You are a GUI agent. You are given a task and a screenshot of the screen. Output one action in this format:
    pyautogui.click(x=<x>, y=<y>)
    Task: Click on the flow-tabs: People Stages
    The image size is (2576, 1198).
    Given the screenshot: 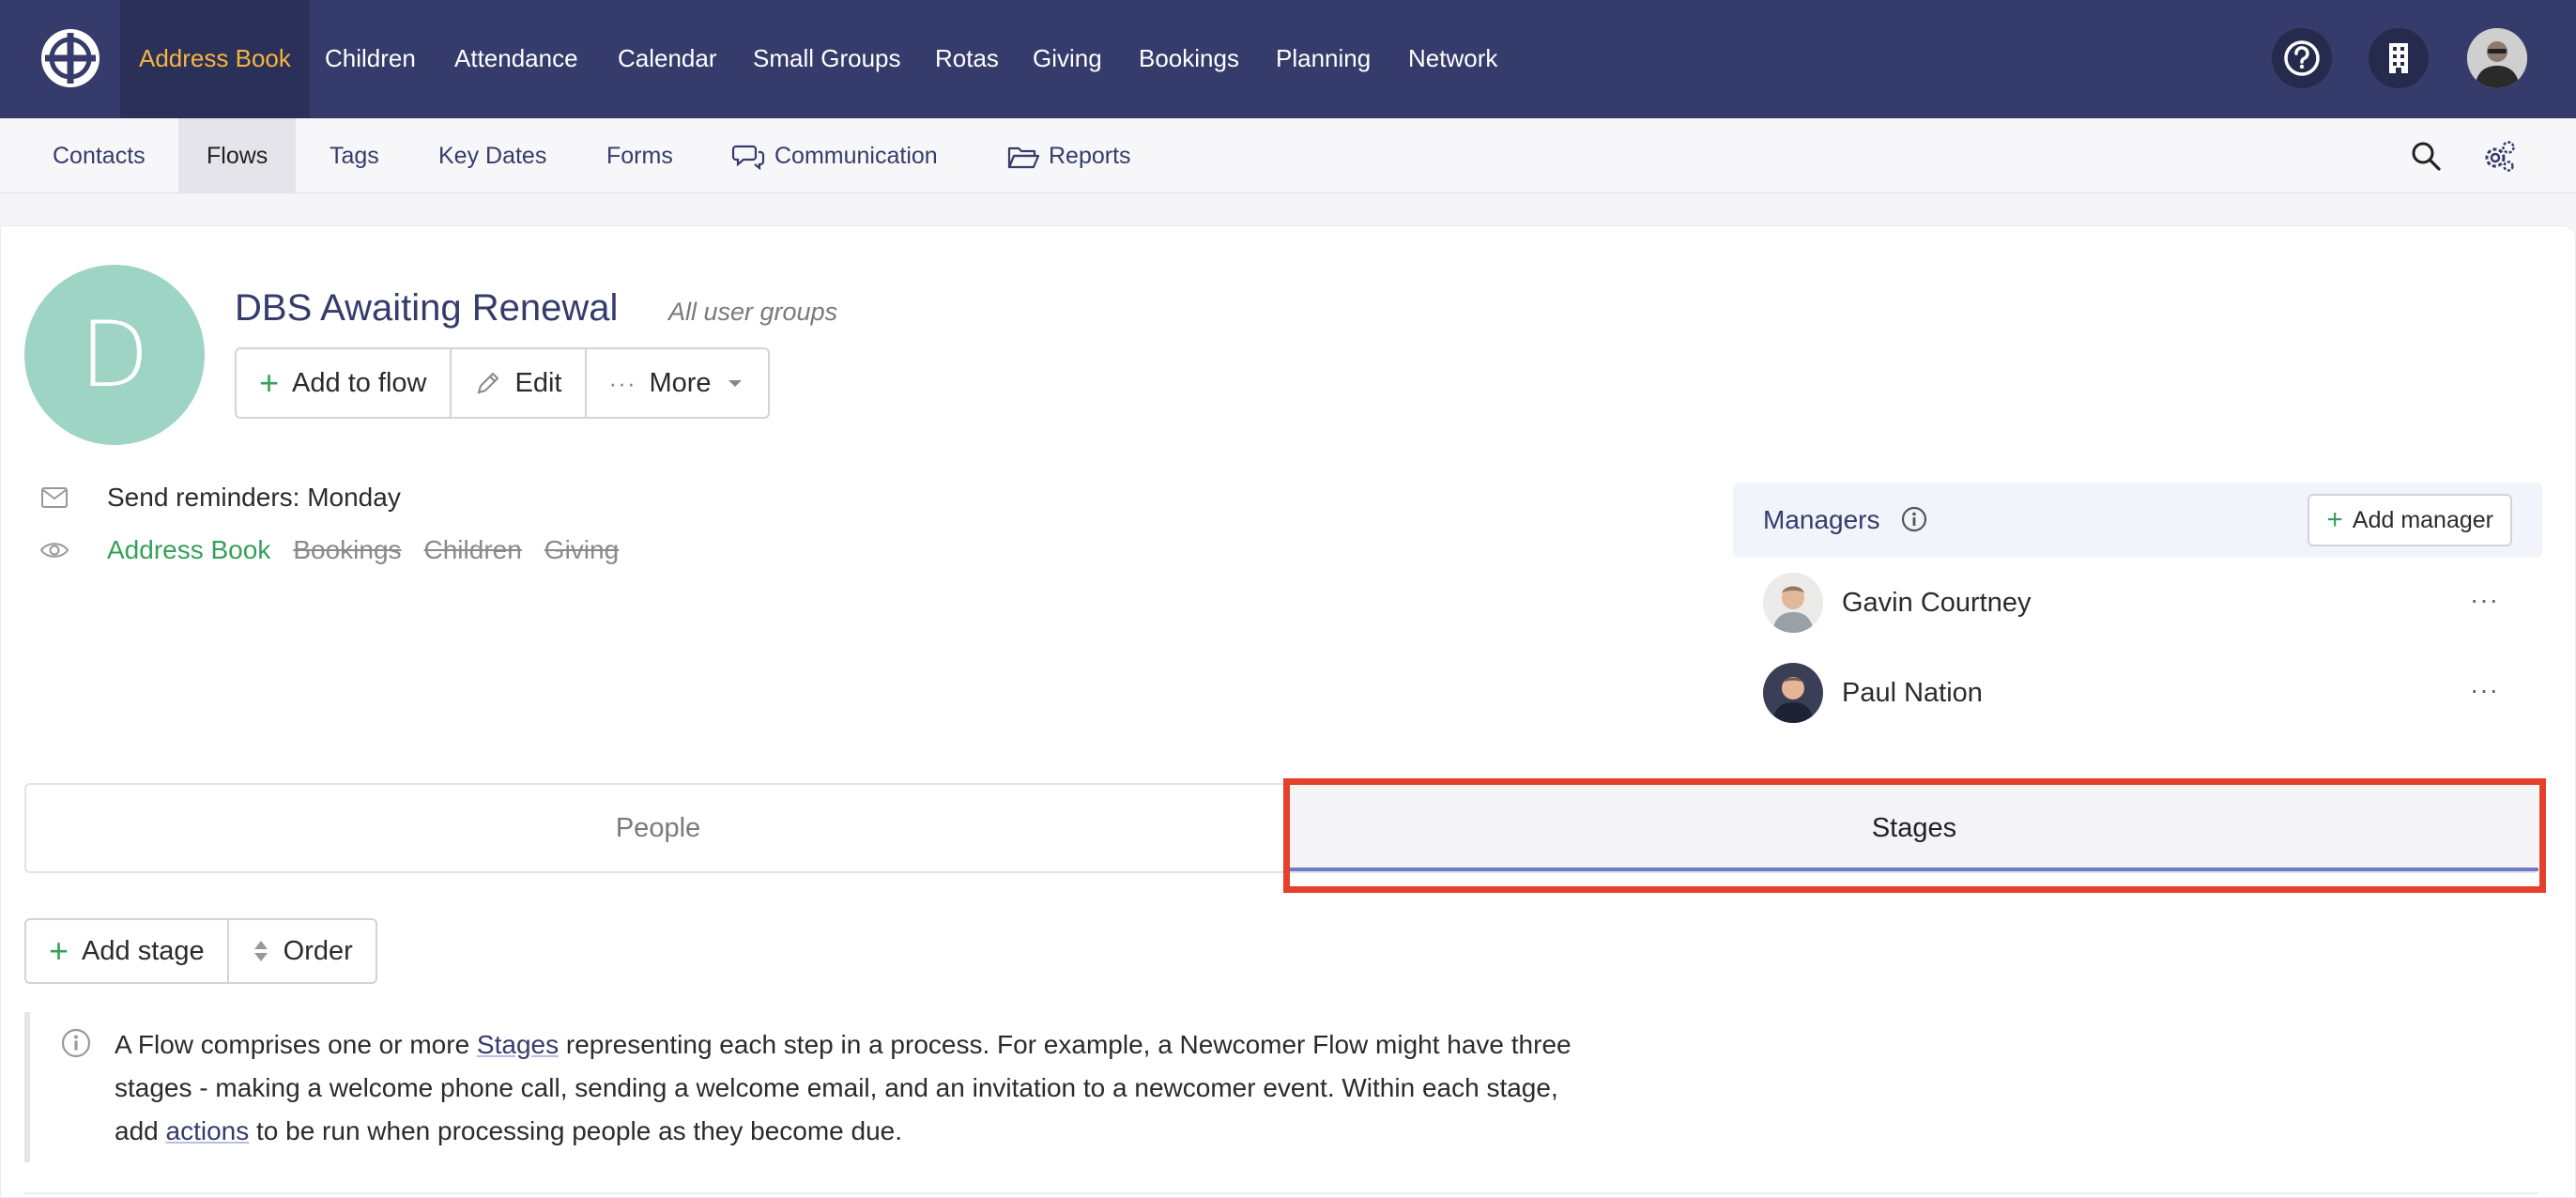 What is the action you would take?
    pyautogui.click(x=1281, y=828)
    